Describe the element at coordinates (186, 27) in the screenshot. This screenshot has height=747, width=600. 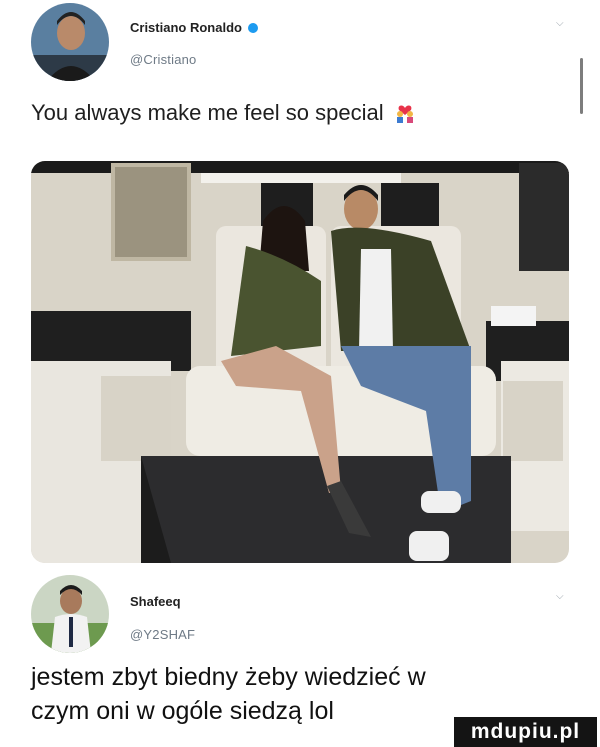
I see `author-name-text: Cristiano Ronaldo` at that location.